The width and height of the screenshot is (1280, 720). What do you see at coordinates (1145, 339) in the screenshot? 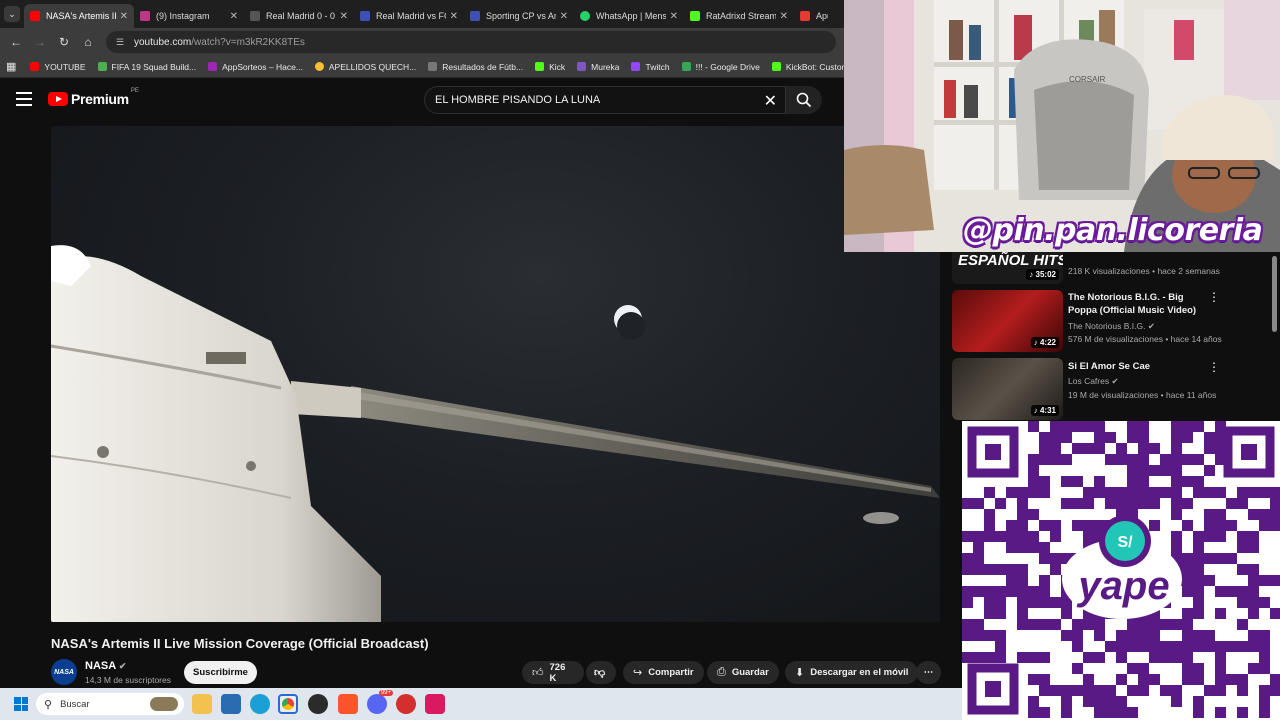
I see `video-meta: 576 M de visualizaciones • hace 14 años` at bounding box center [1145, 339].